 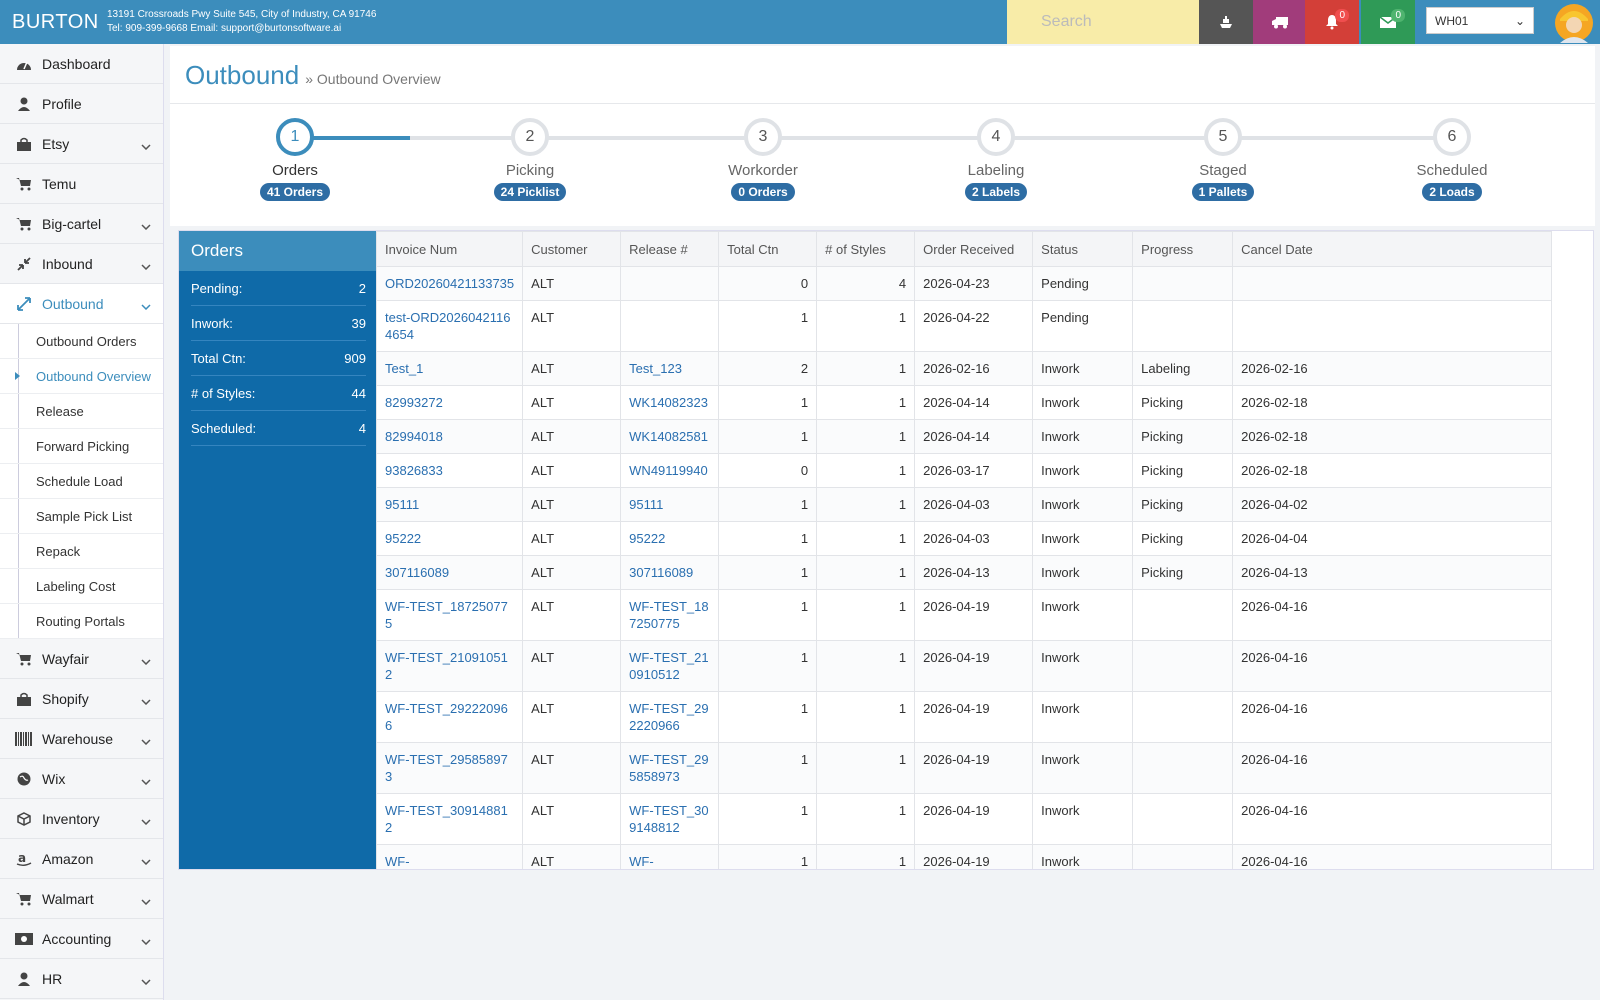 I want to click on release-cell: WN49119940, so click(x=670, y=470).